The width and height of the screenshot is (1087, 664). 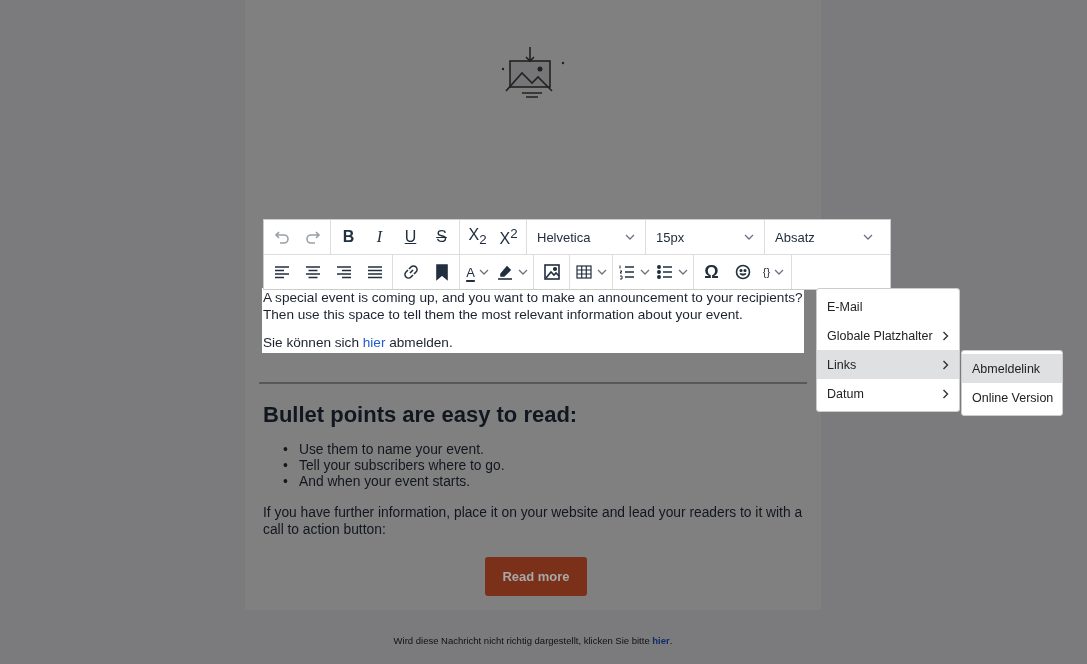 I want to click on bullet-item: Use them to name your event., so click(x=391, y=450).